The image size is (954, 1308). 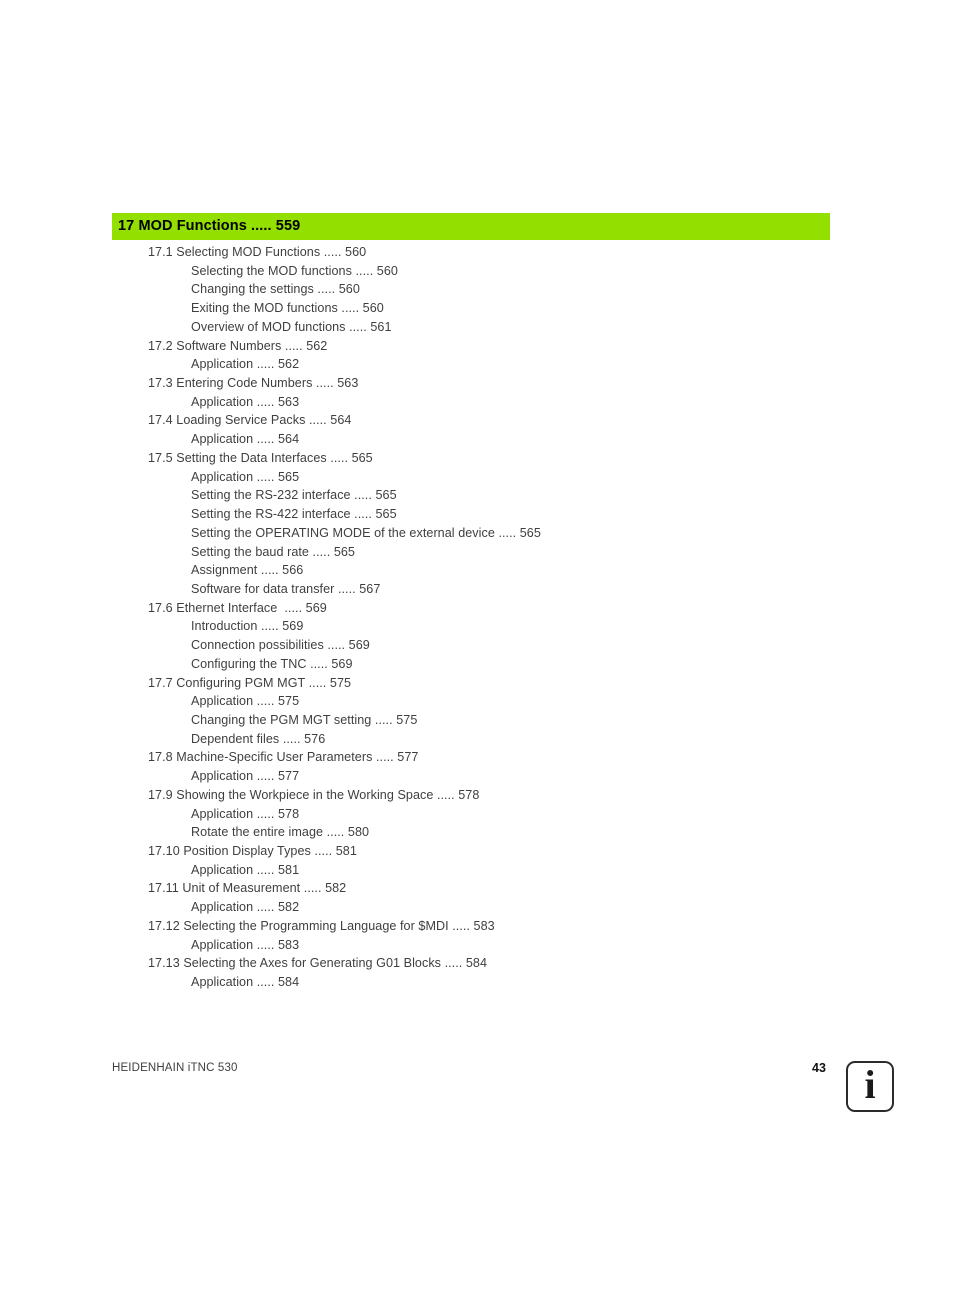 What do you see at coordinates (477, 608) in the screenshot?
I see `toc-entry-level-1: 17.6 Ethernet Interface ..... 569` at bounding box center [477, 608].